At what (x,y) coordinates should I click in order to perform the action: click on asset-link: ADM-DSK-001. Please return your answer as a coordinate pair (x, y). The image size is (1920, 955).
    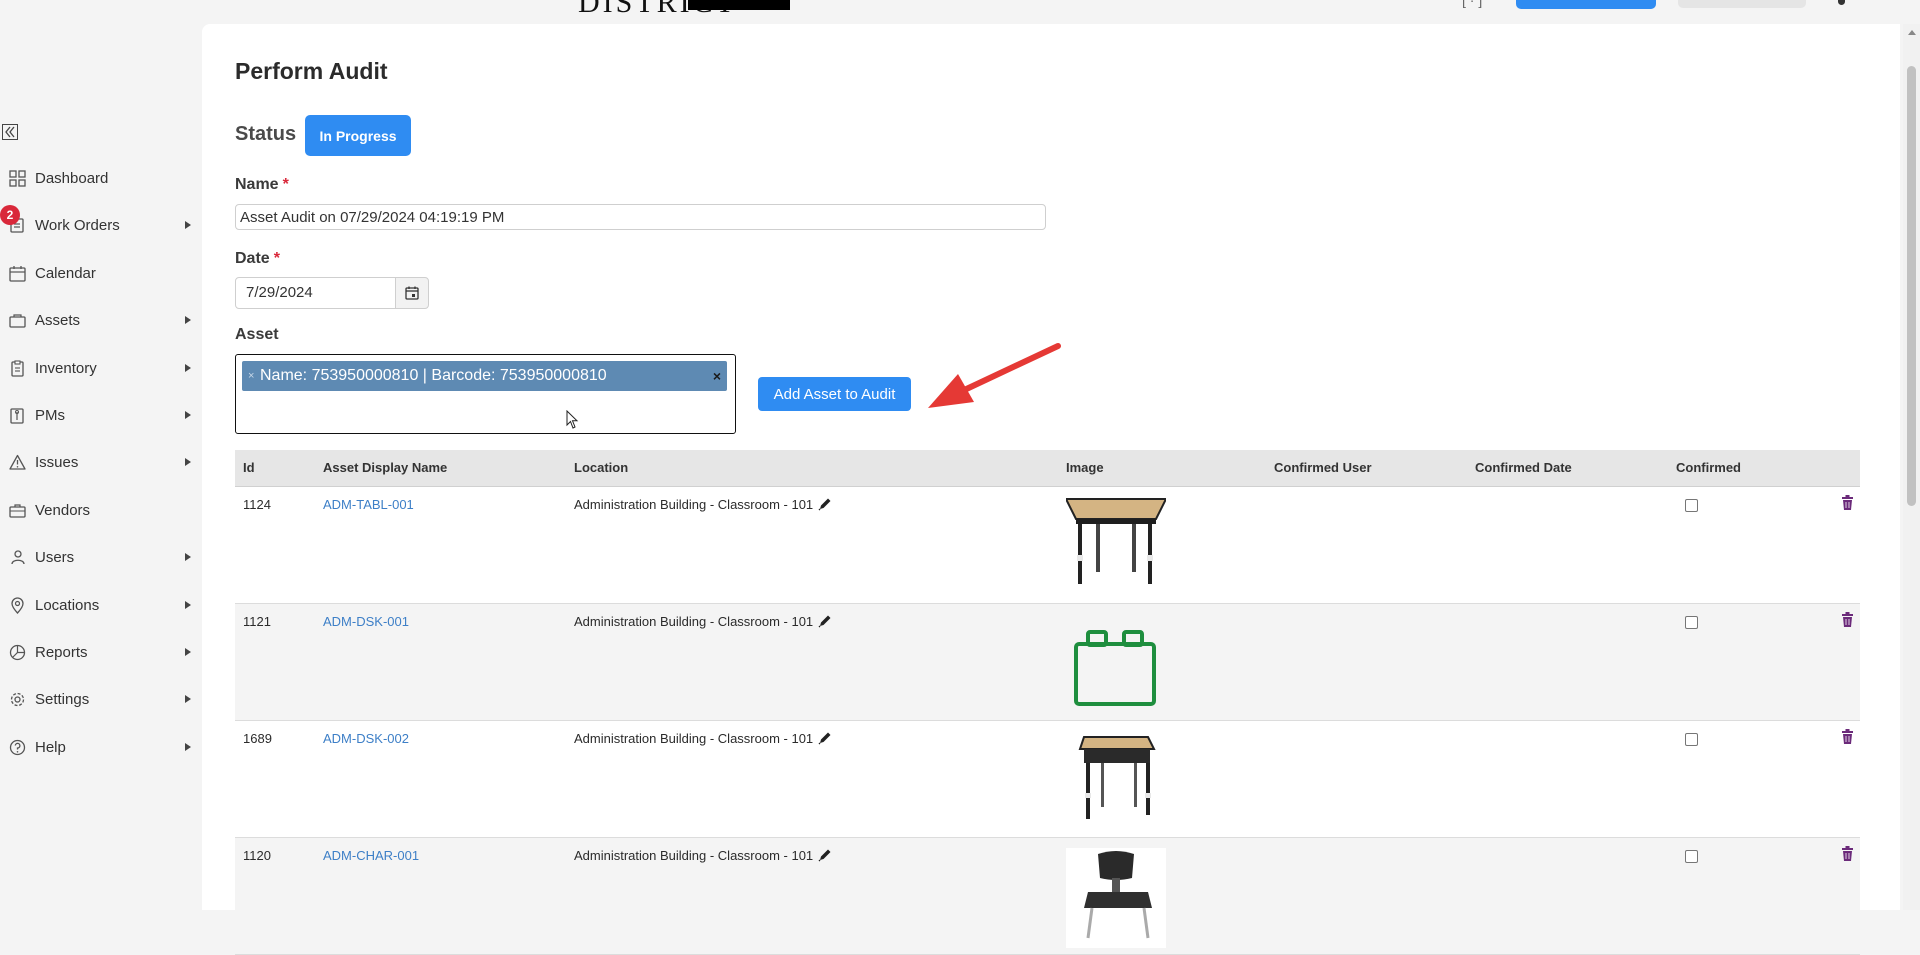
    Looking at the image, I should click on (366, 621).